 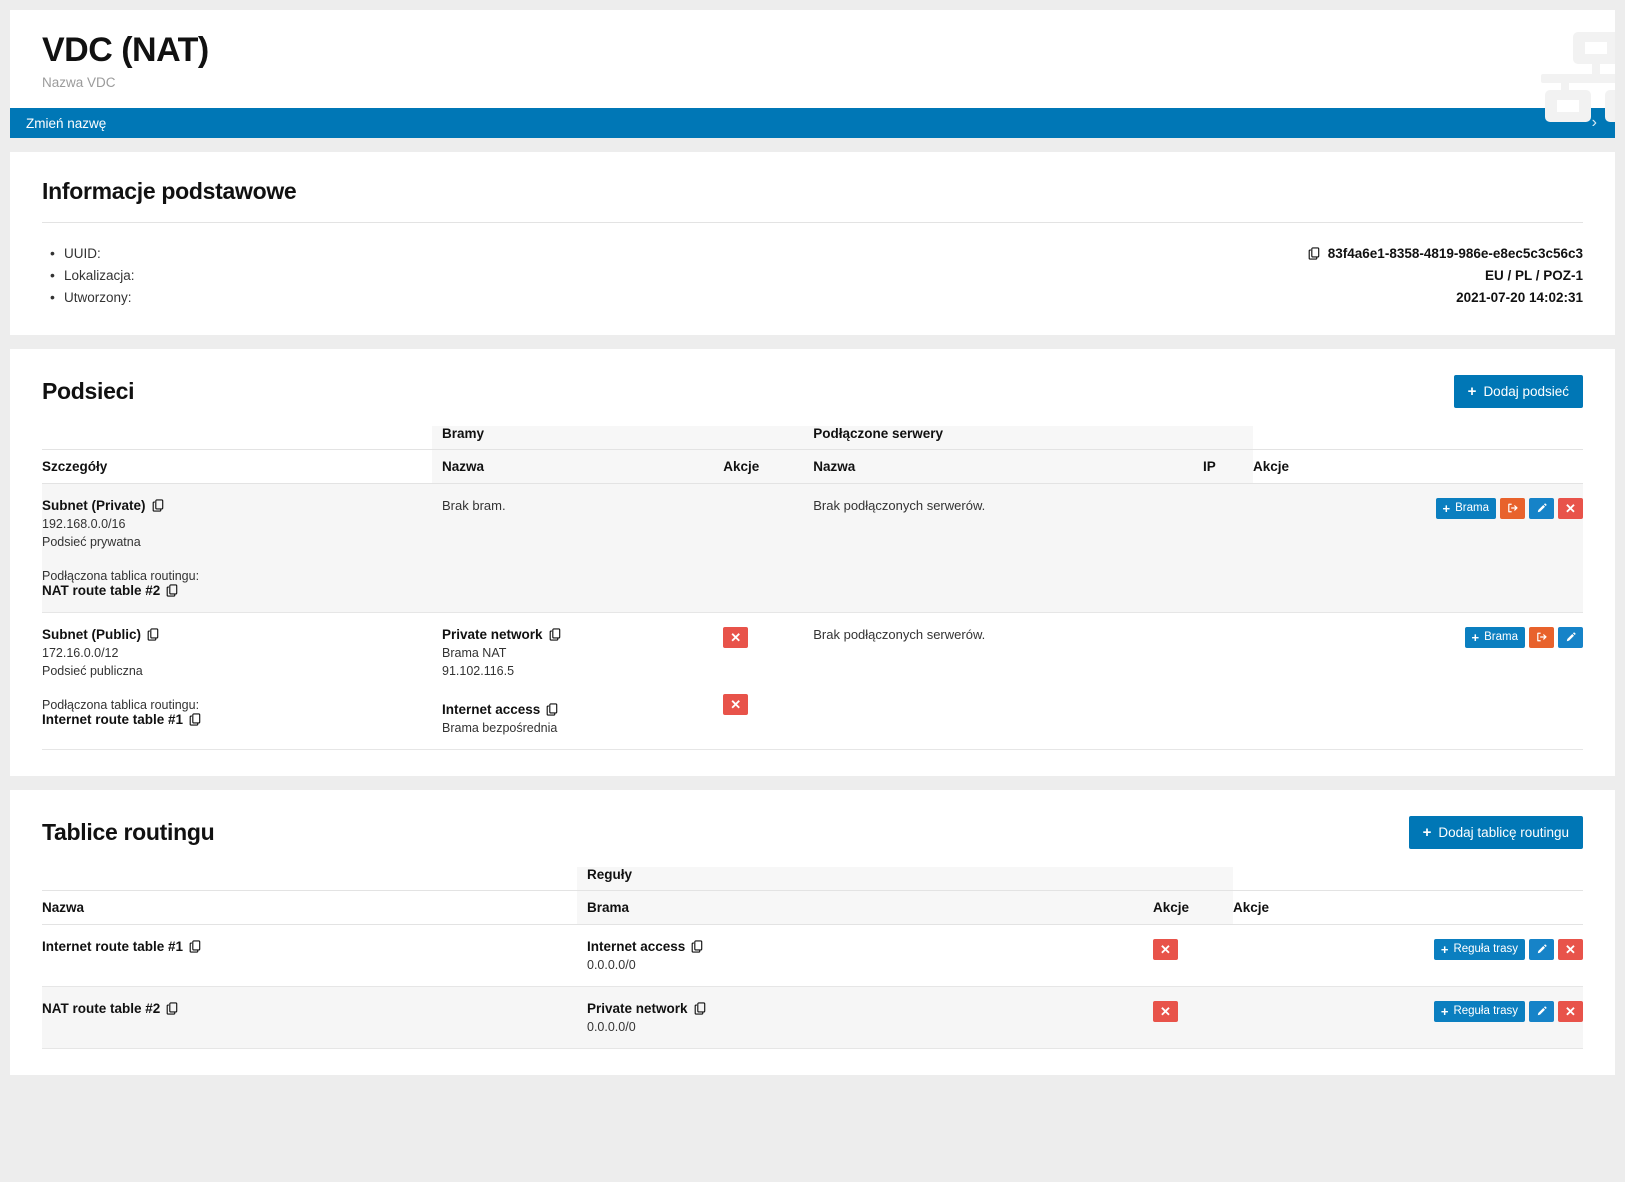 What do you see at coordinates (1534, 276) in the screenshot?
I see `basic-info-value: EU / PL / POZ-1` at bounding box center [1534, 276].